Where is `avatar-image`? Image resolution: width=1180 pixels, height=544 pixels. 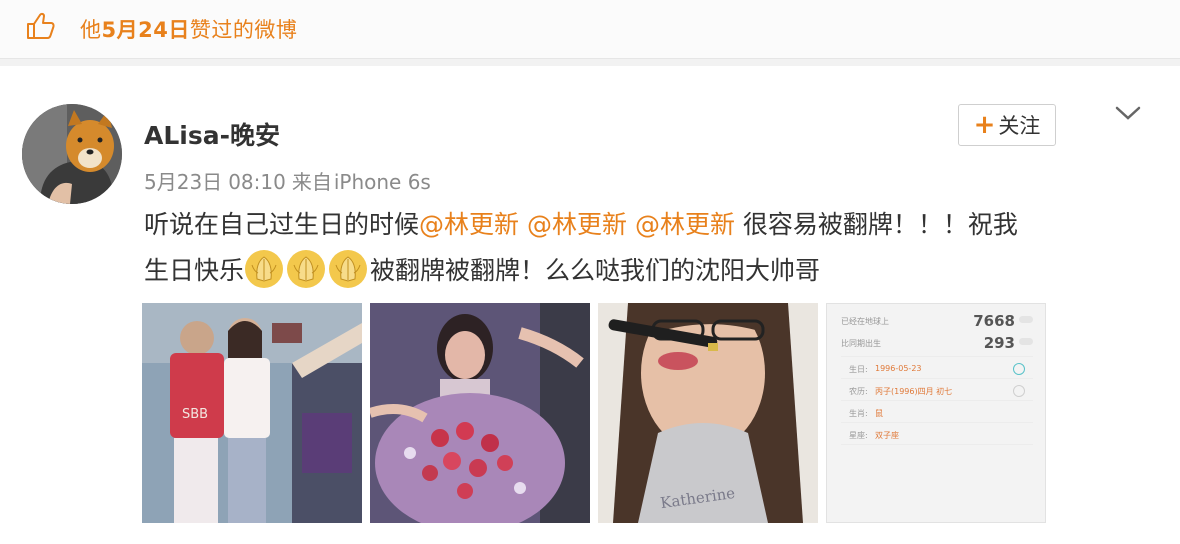 avatar-image is located at coordinates (72, 154).